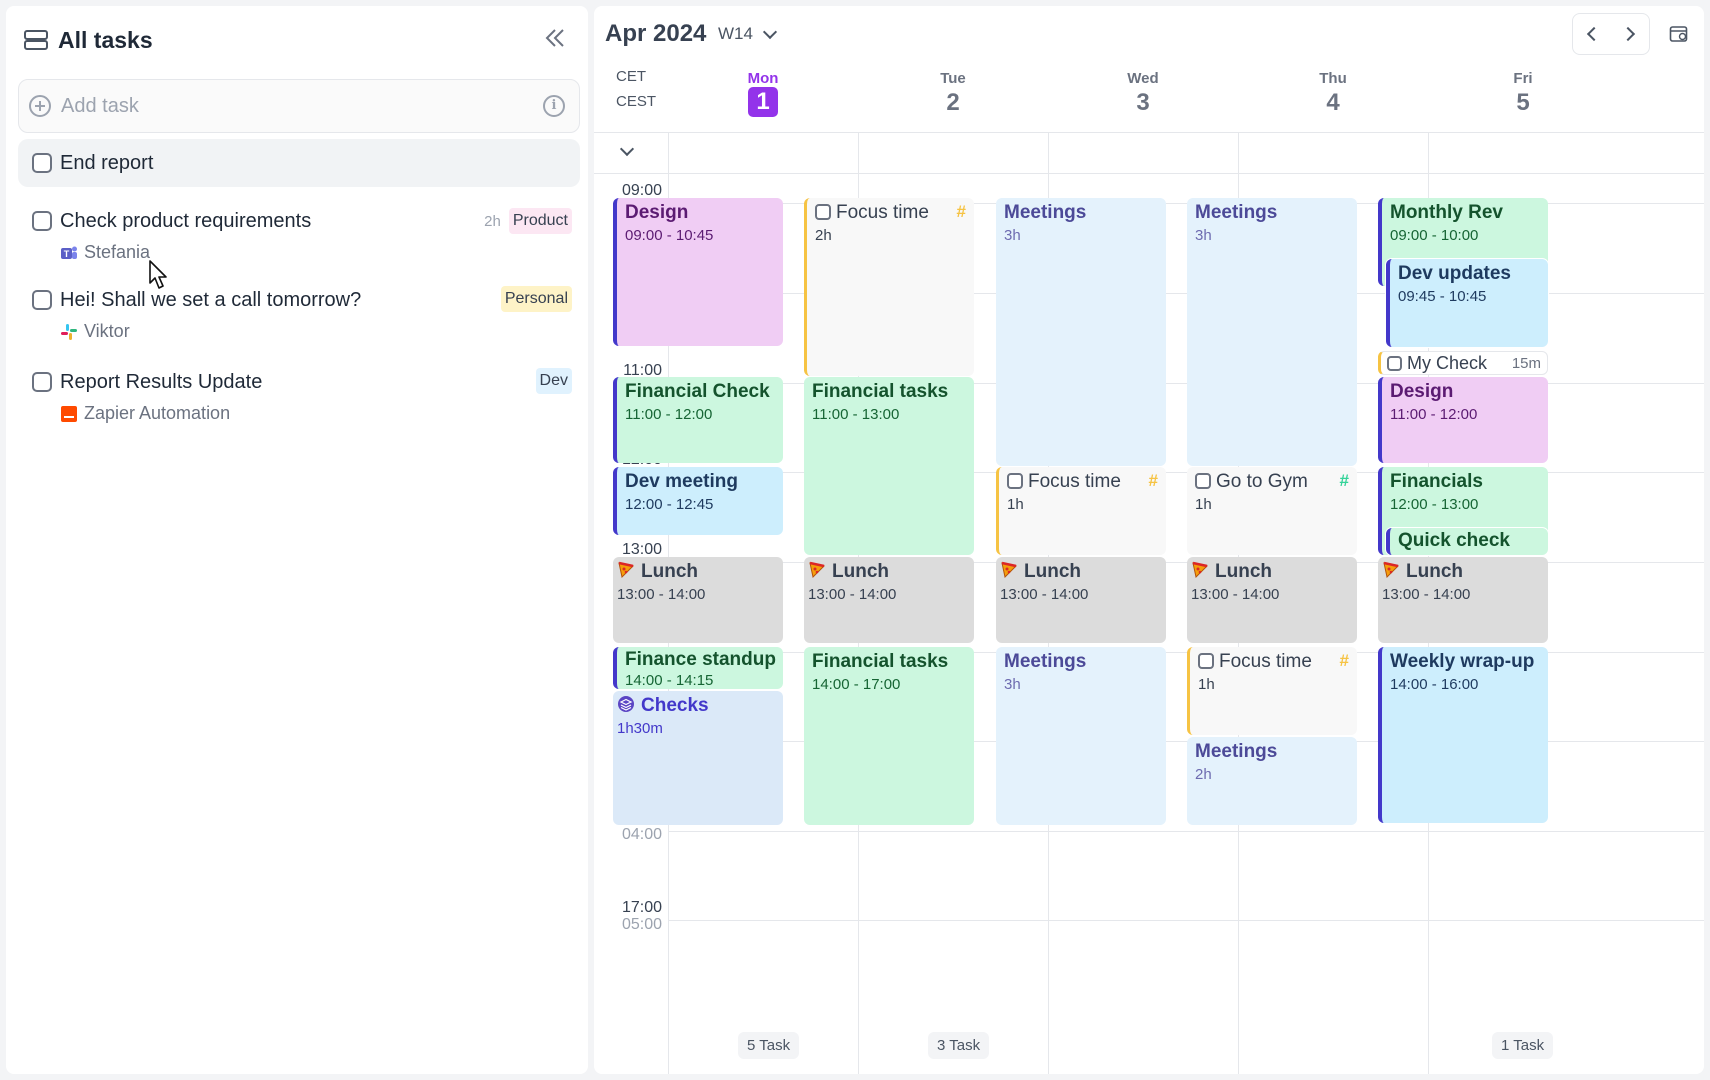 The image size is (1710, 1080). Describe the element at coordinates (40, 106) in the screenshot. I see `plus-circle-icon` at that location.